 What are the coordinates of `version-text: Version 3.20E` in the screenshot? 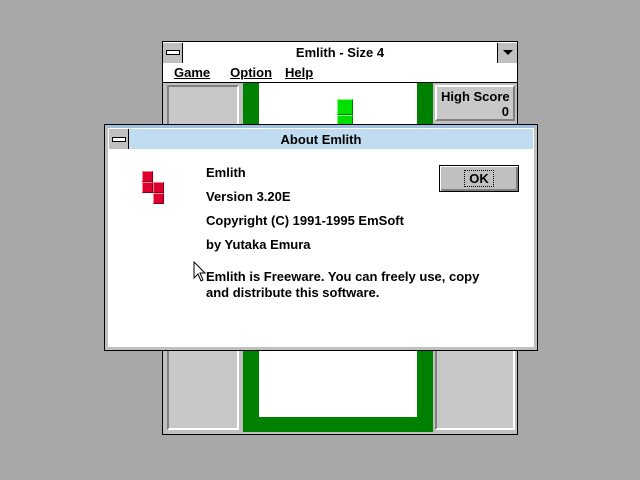 It's located at (248, 196).